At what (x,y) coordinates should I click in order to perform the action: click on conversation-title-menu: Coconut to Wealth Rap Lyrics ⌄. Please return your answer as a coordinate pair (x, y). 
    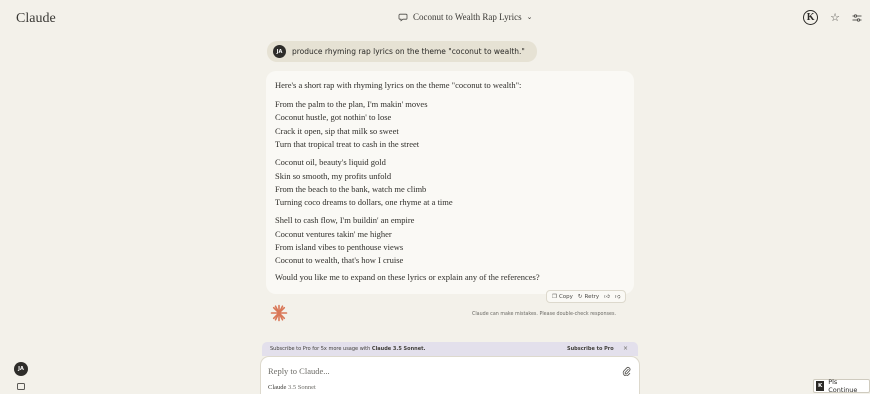
    Looking at the image, I should click on (465, 17).